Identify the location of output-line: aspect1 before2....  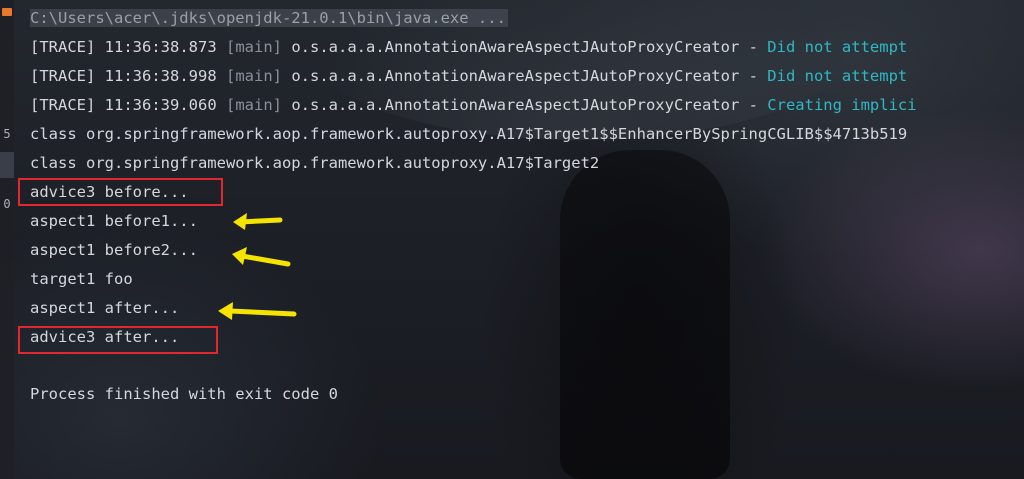
(114, 250).